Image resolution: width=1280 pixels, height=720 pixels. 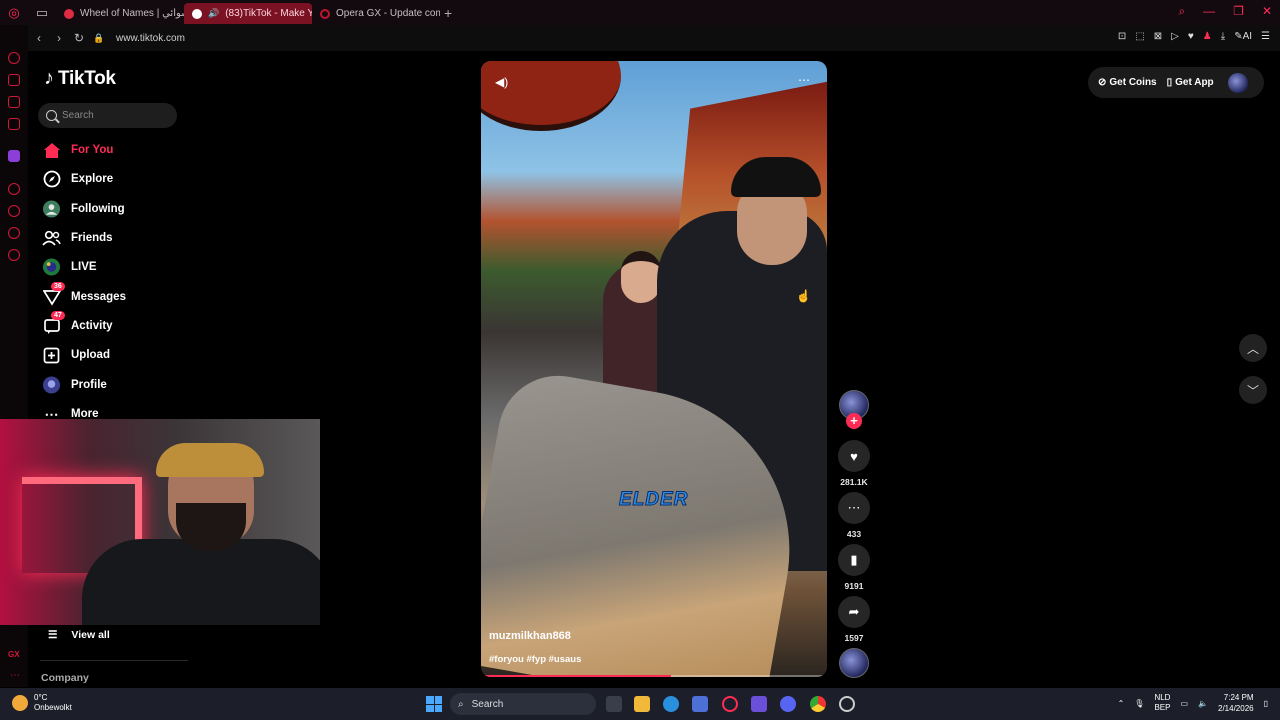 What do you see at coordinates (69, 267) in the screenshot?
I see `nav-live: LIVE` at bounding box center [69, 267].